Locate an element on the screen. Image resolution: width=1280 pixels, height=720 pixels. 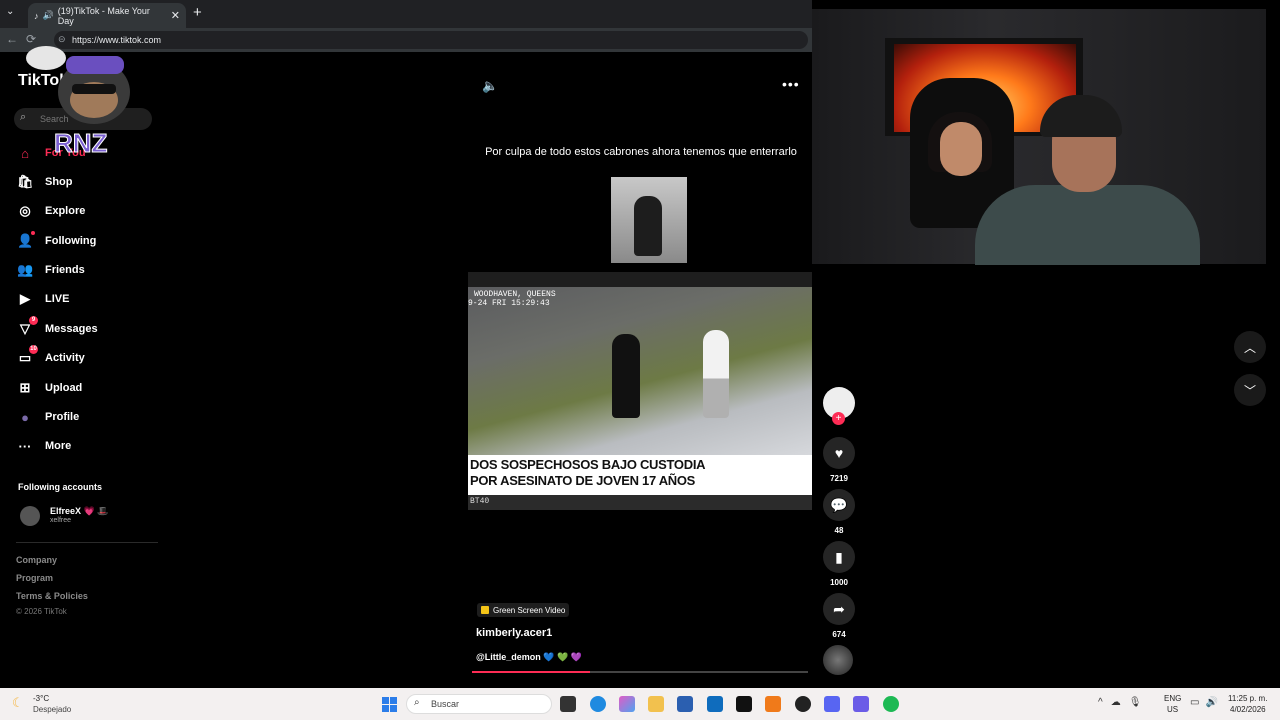
store-icon is located at coordinates (685, 704).